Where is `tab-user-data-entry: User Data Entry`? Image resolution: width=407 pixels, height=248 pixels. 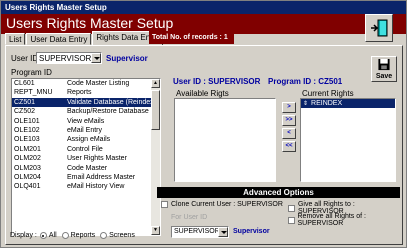
tab-user-data-entry: User Data Entry is located at coordinates (59, 39).